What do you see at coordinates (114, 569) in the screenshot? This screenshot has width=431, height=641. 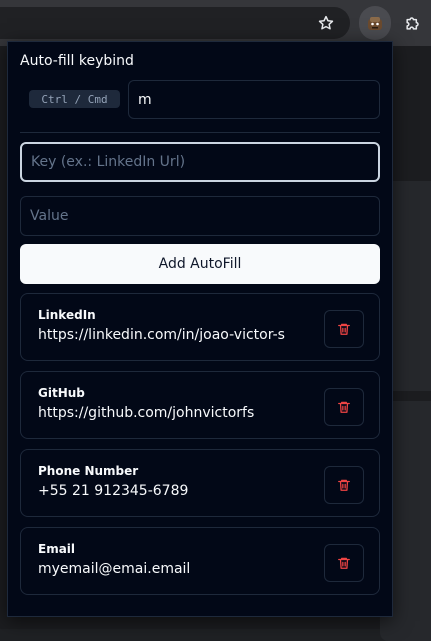 I see `autofill-item-value: myemail@emai.email` at bounding box center [114, 569].